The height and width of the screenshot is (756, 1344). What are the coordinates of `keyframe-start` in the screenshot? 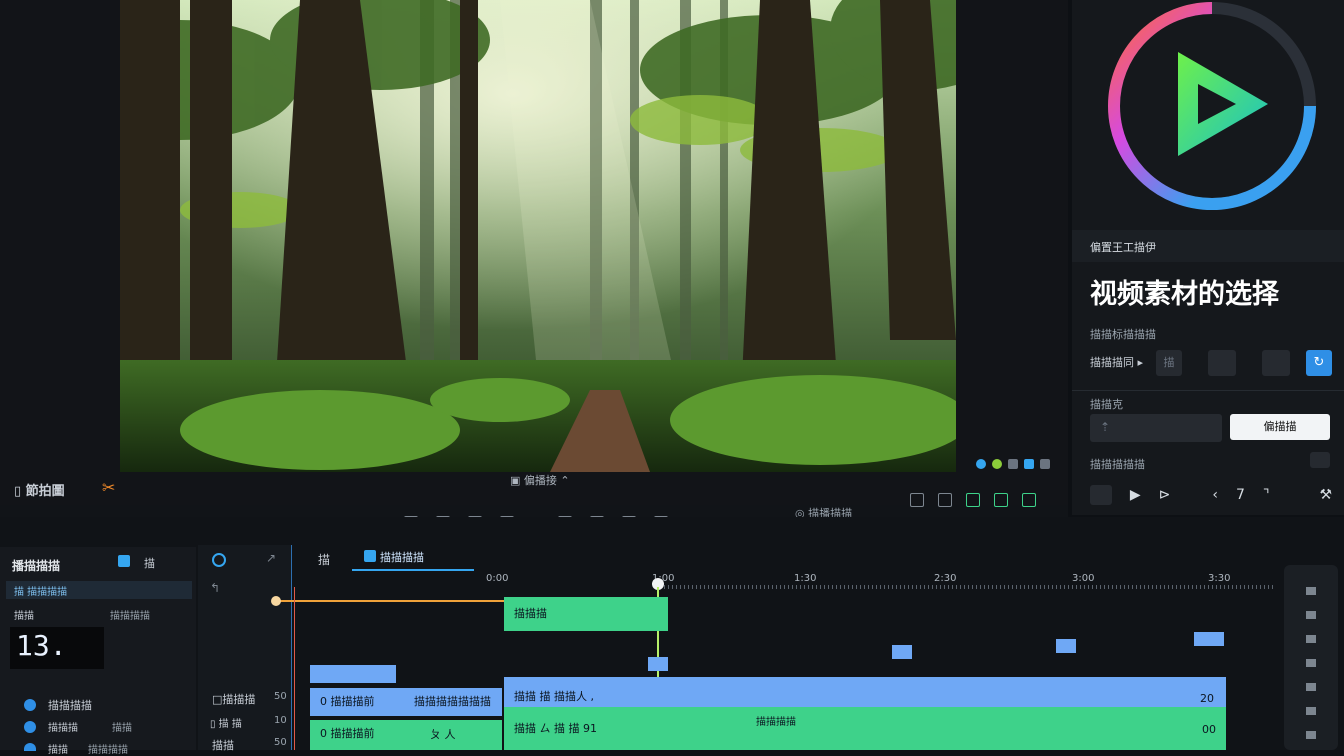 It's located at (276, 601).